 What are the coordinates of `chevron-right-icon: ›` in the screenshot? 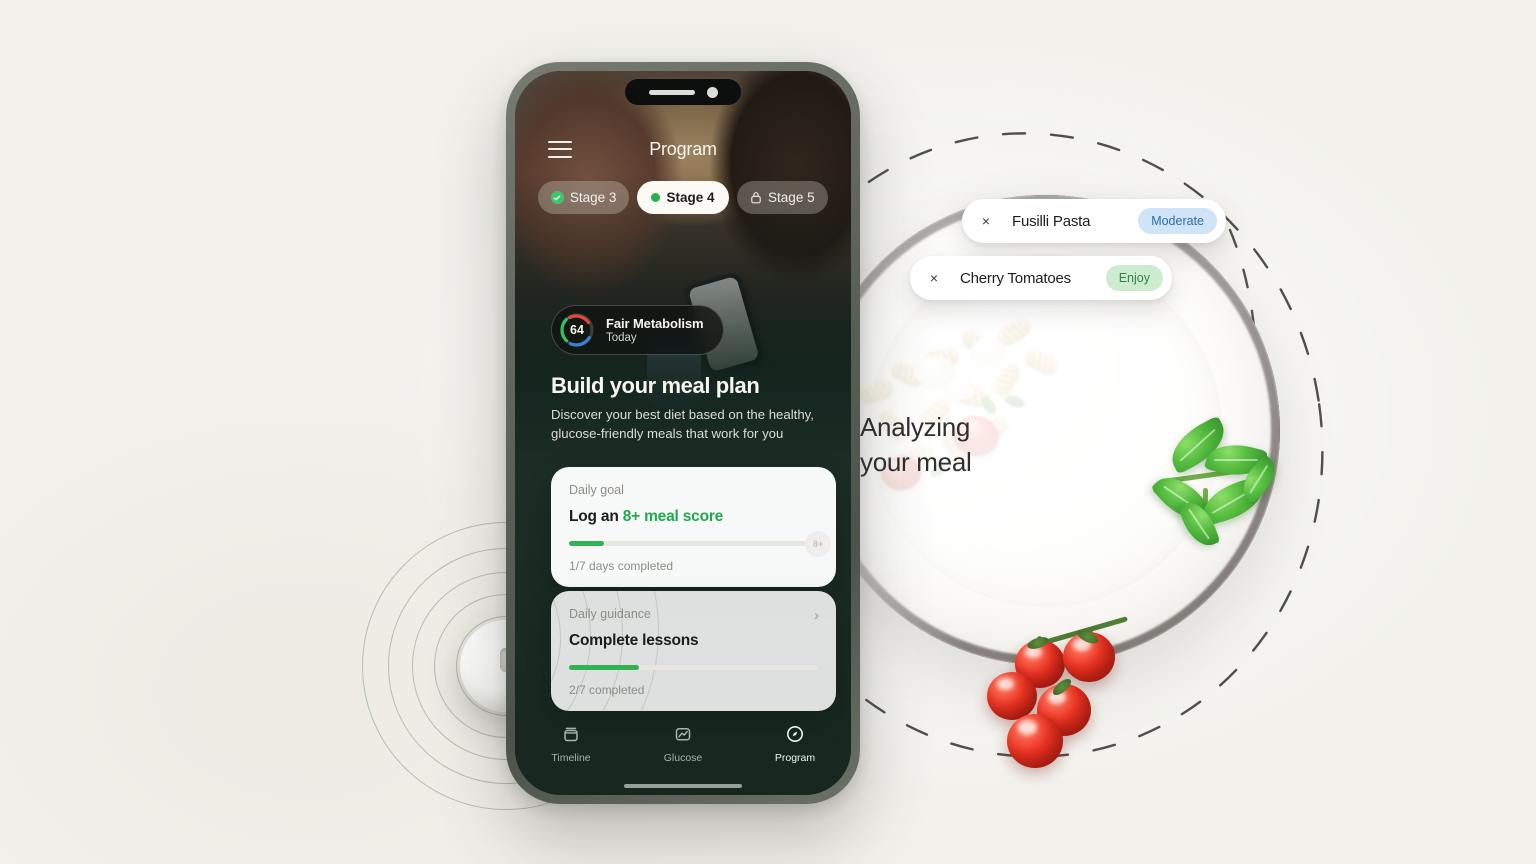 It's located at (816, 615).